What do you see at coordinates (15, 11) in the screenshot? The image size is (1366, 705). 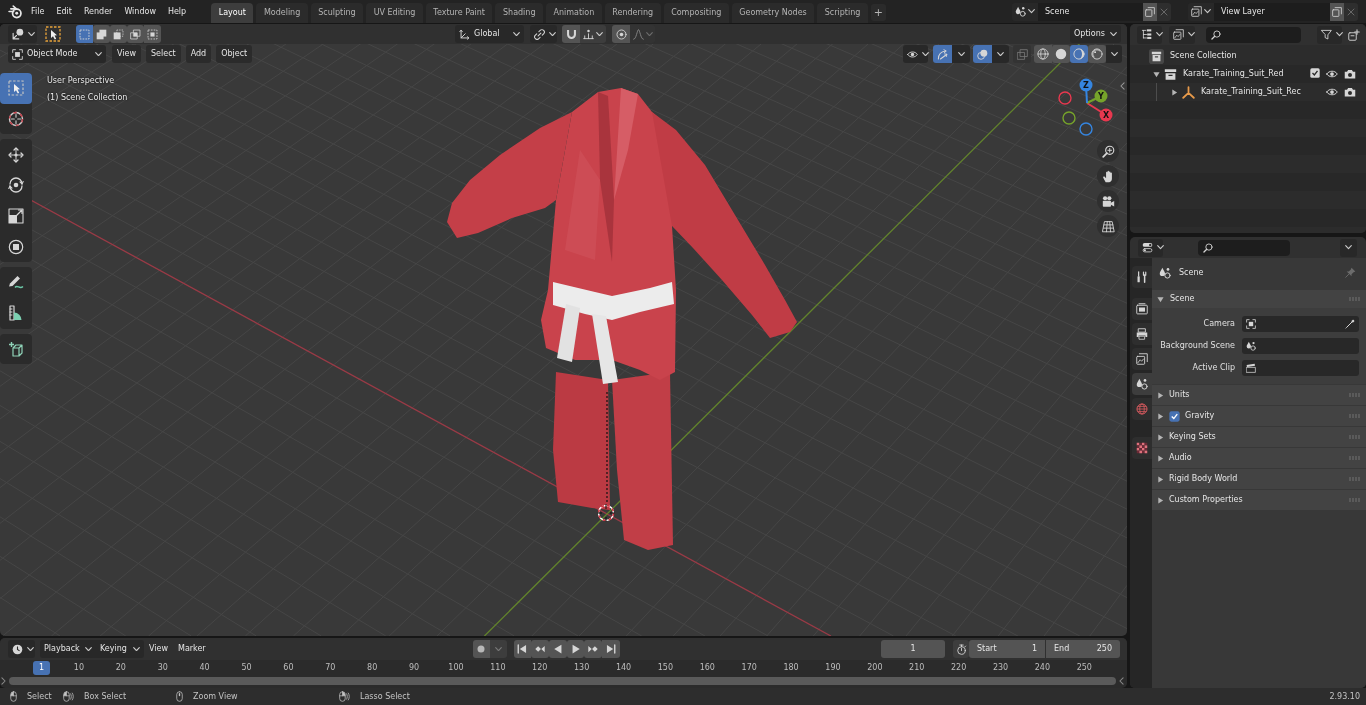 I see `app-logo-icon` at bounding box center [15, 11].